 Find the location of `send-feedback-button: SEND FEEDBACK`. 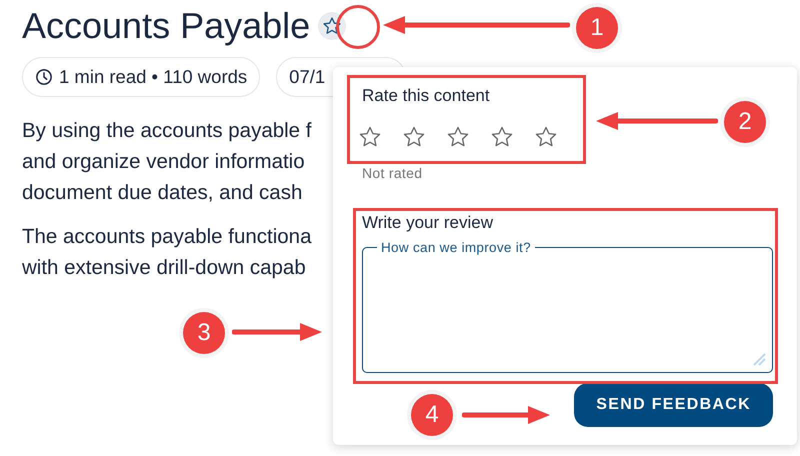

send-feedback-button: SEND FEEDBACK is located at coordinates (673, 405).